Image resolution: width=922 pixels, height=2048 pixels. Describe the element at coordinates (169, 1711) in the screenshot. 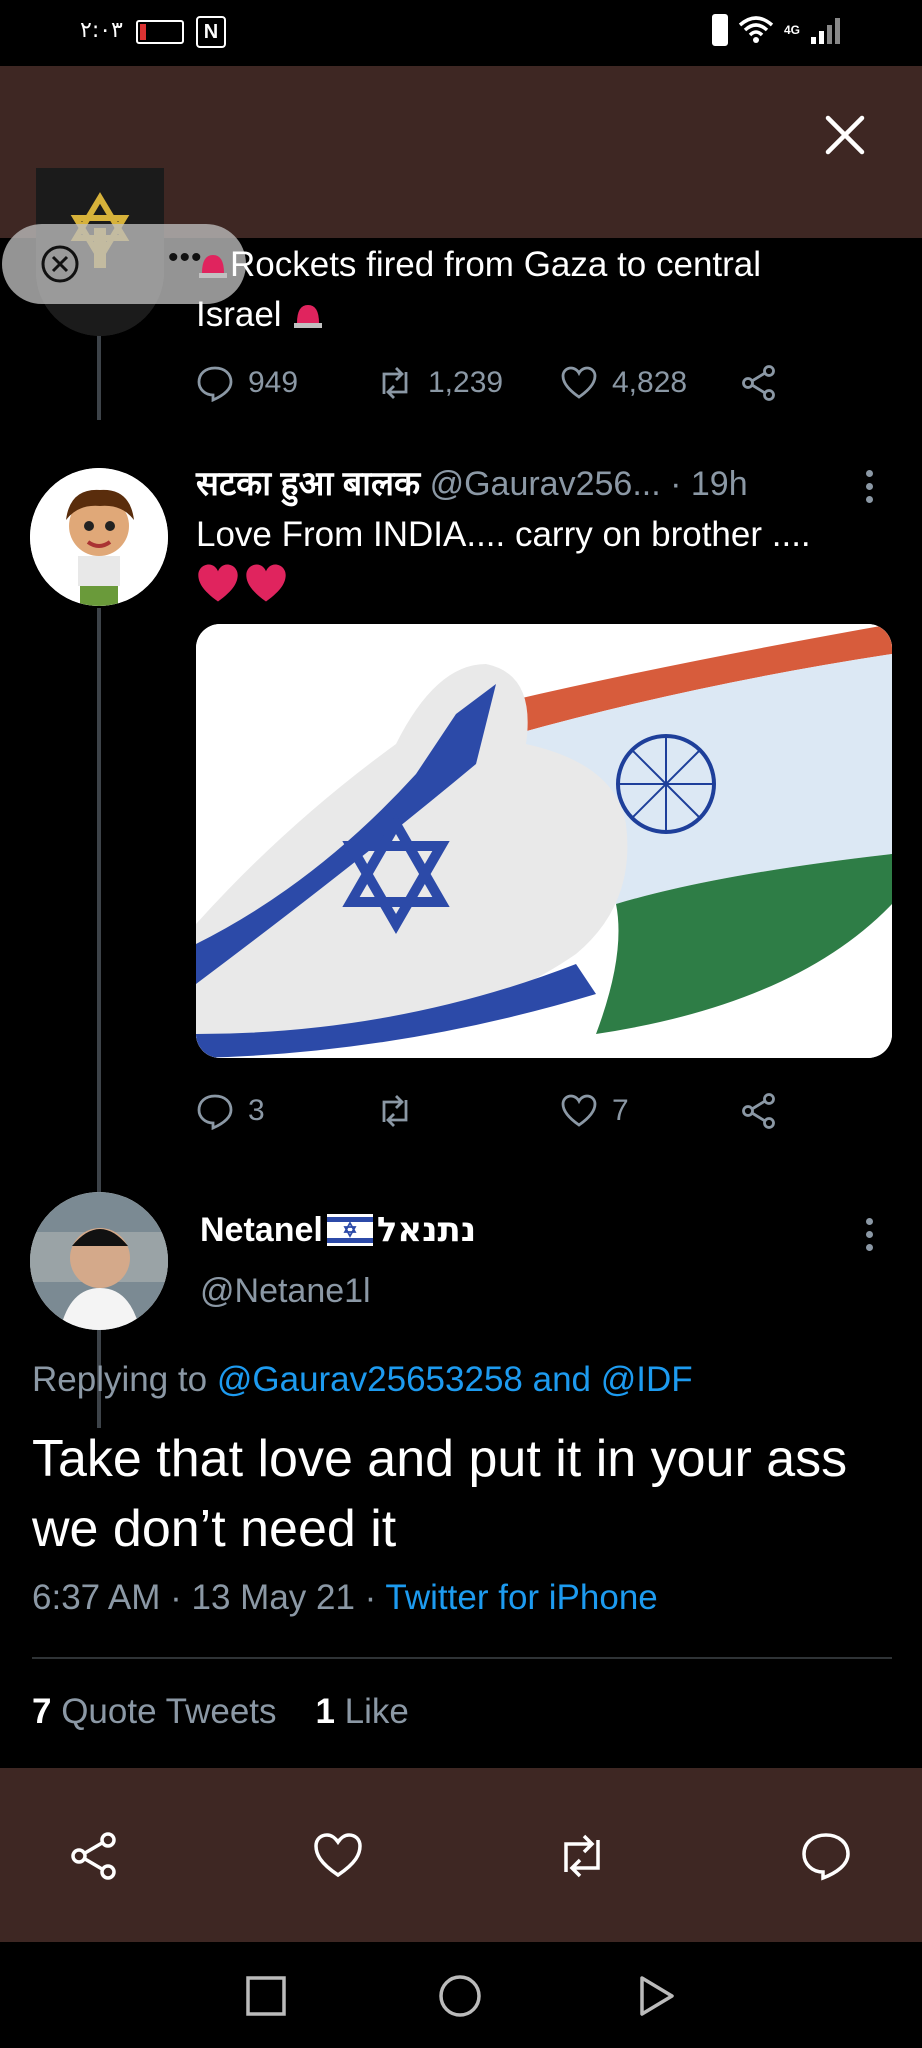

I see `quote-label: Quote Tweets` at that location.